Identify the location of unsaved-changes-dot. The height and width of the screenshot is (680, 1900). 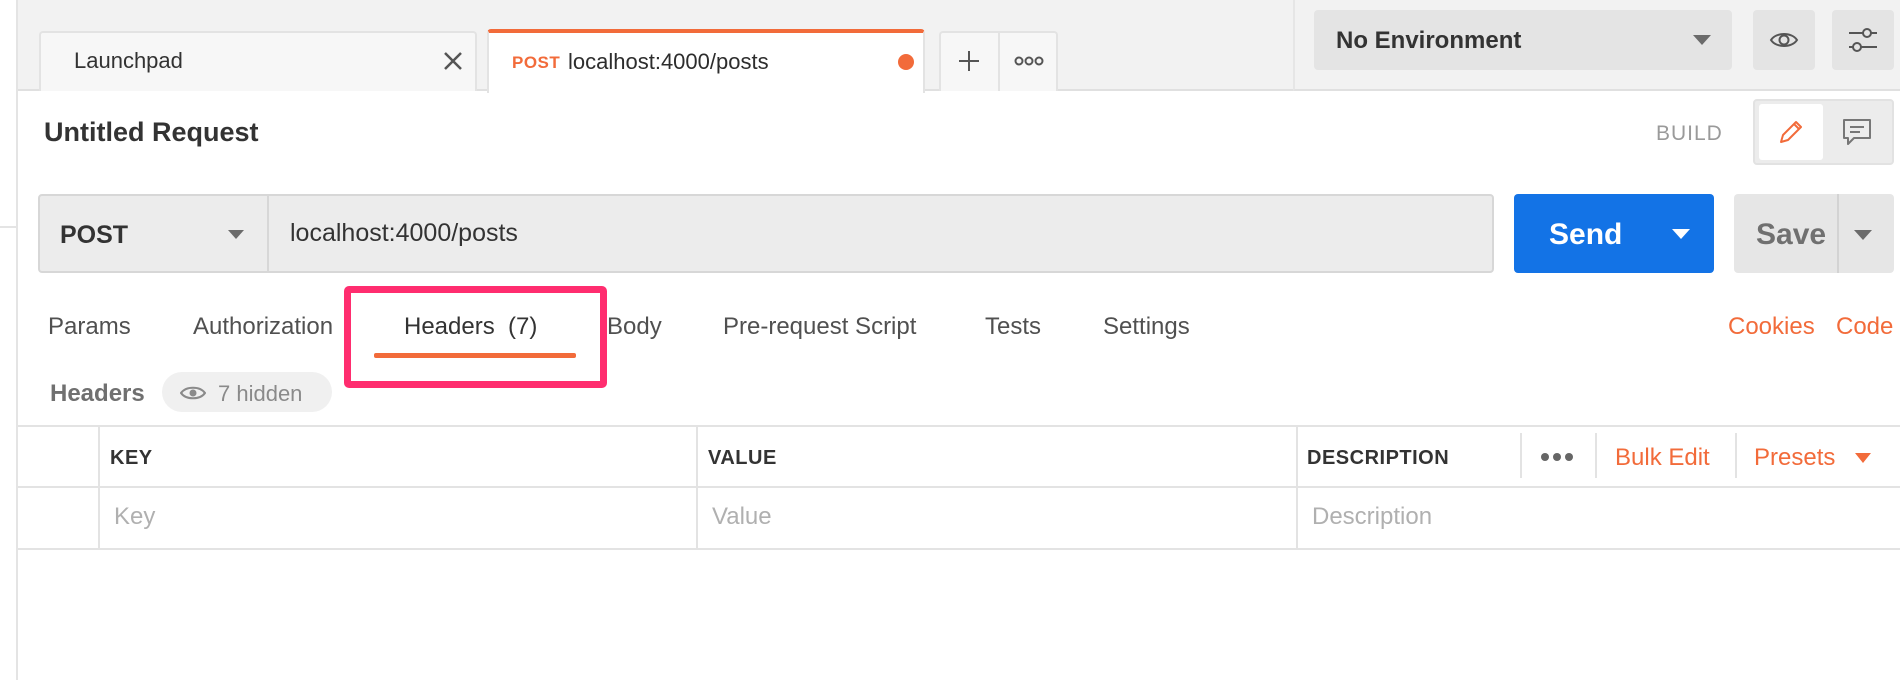
(906, 62).